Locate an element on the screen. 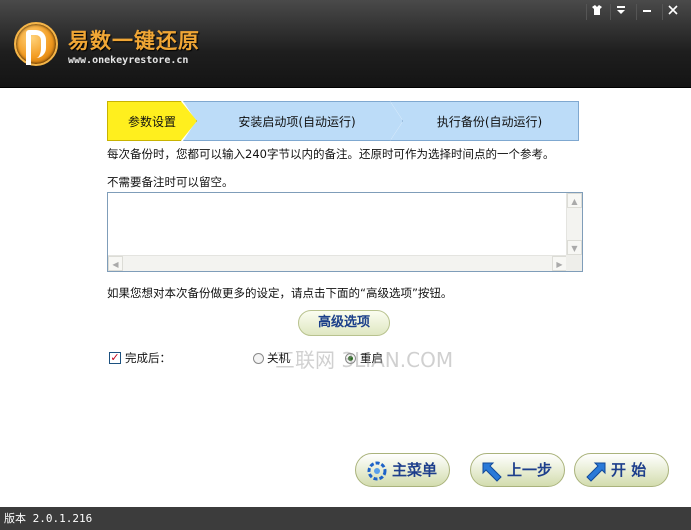 The height and width of the screenshot is (530, 691). shutdown-label: 关机 is located at coordinates (278, 358).